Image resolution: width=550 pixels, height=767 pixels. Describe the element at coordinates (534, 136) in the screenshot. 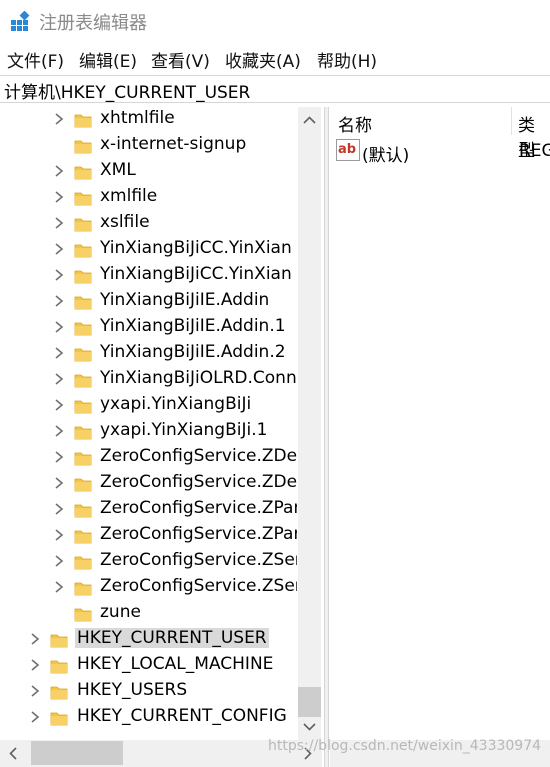

I see `column-header-type: 类型` at that location.